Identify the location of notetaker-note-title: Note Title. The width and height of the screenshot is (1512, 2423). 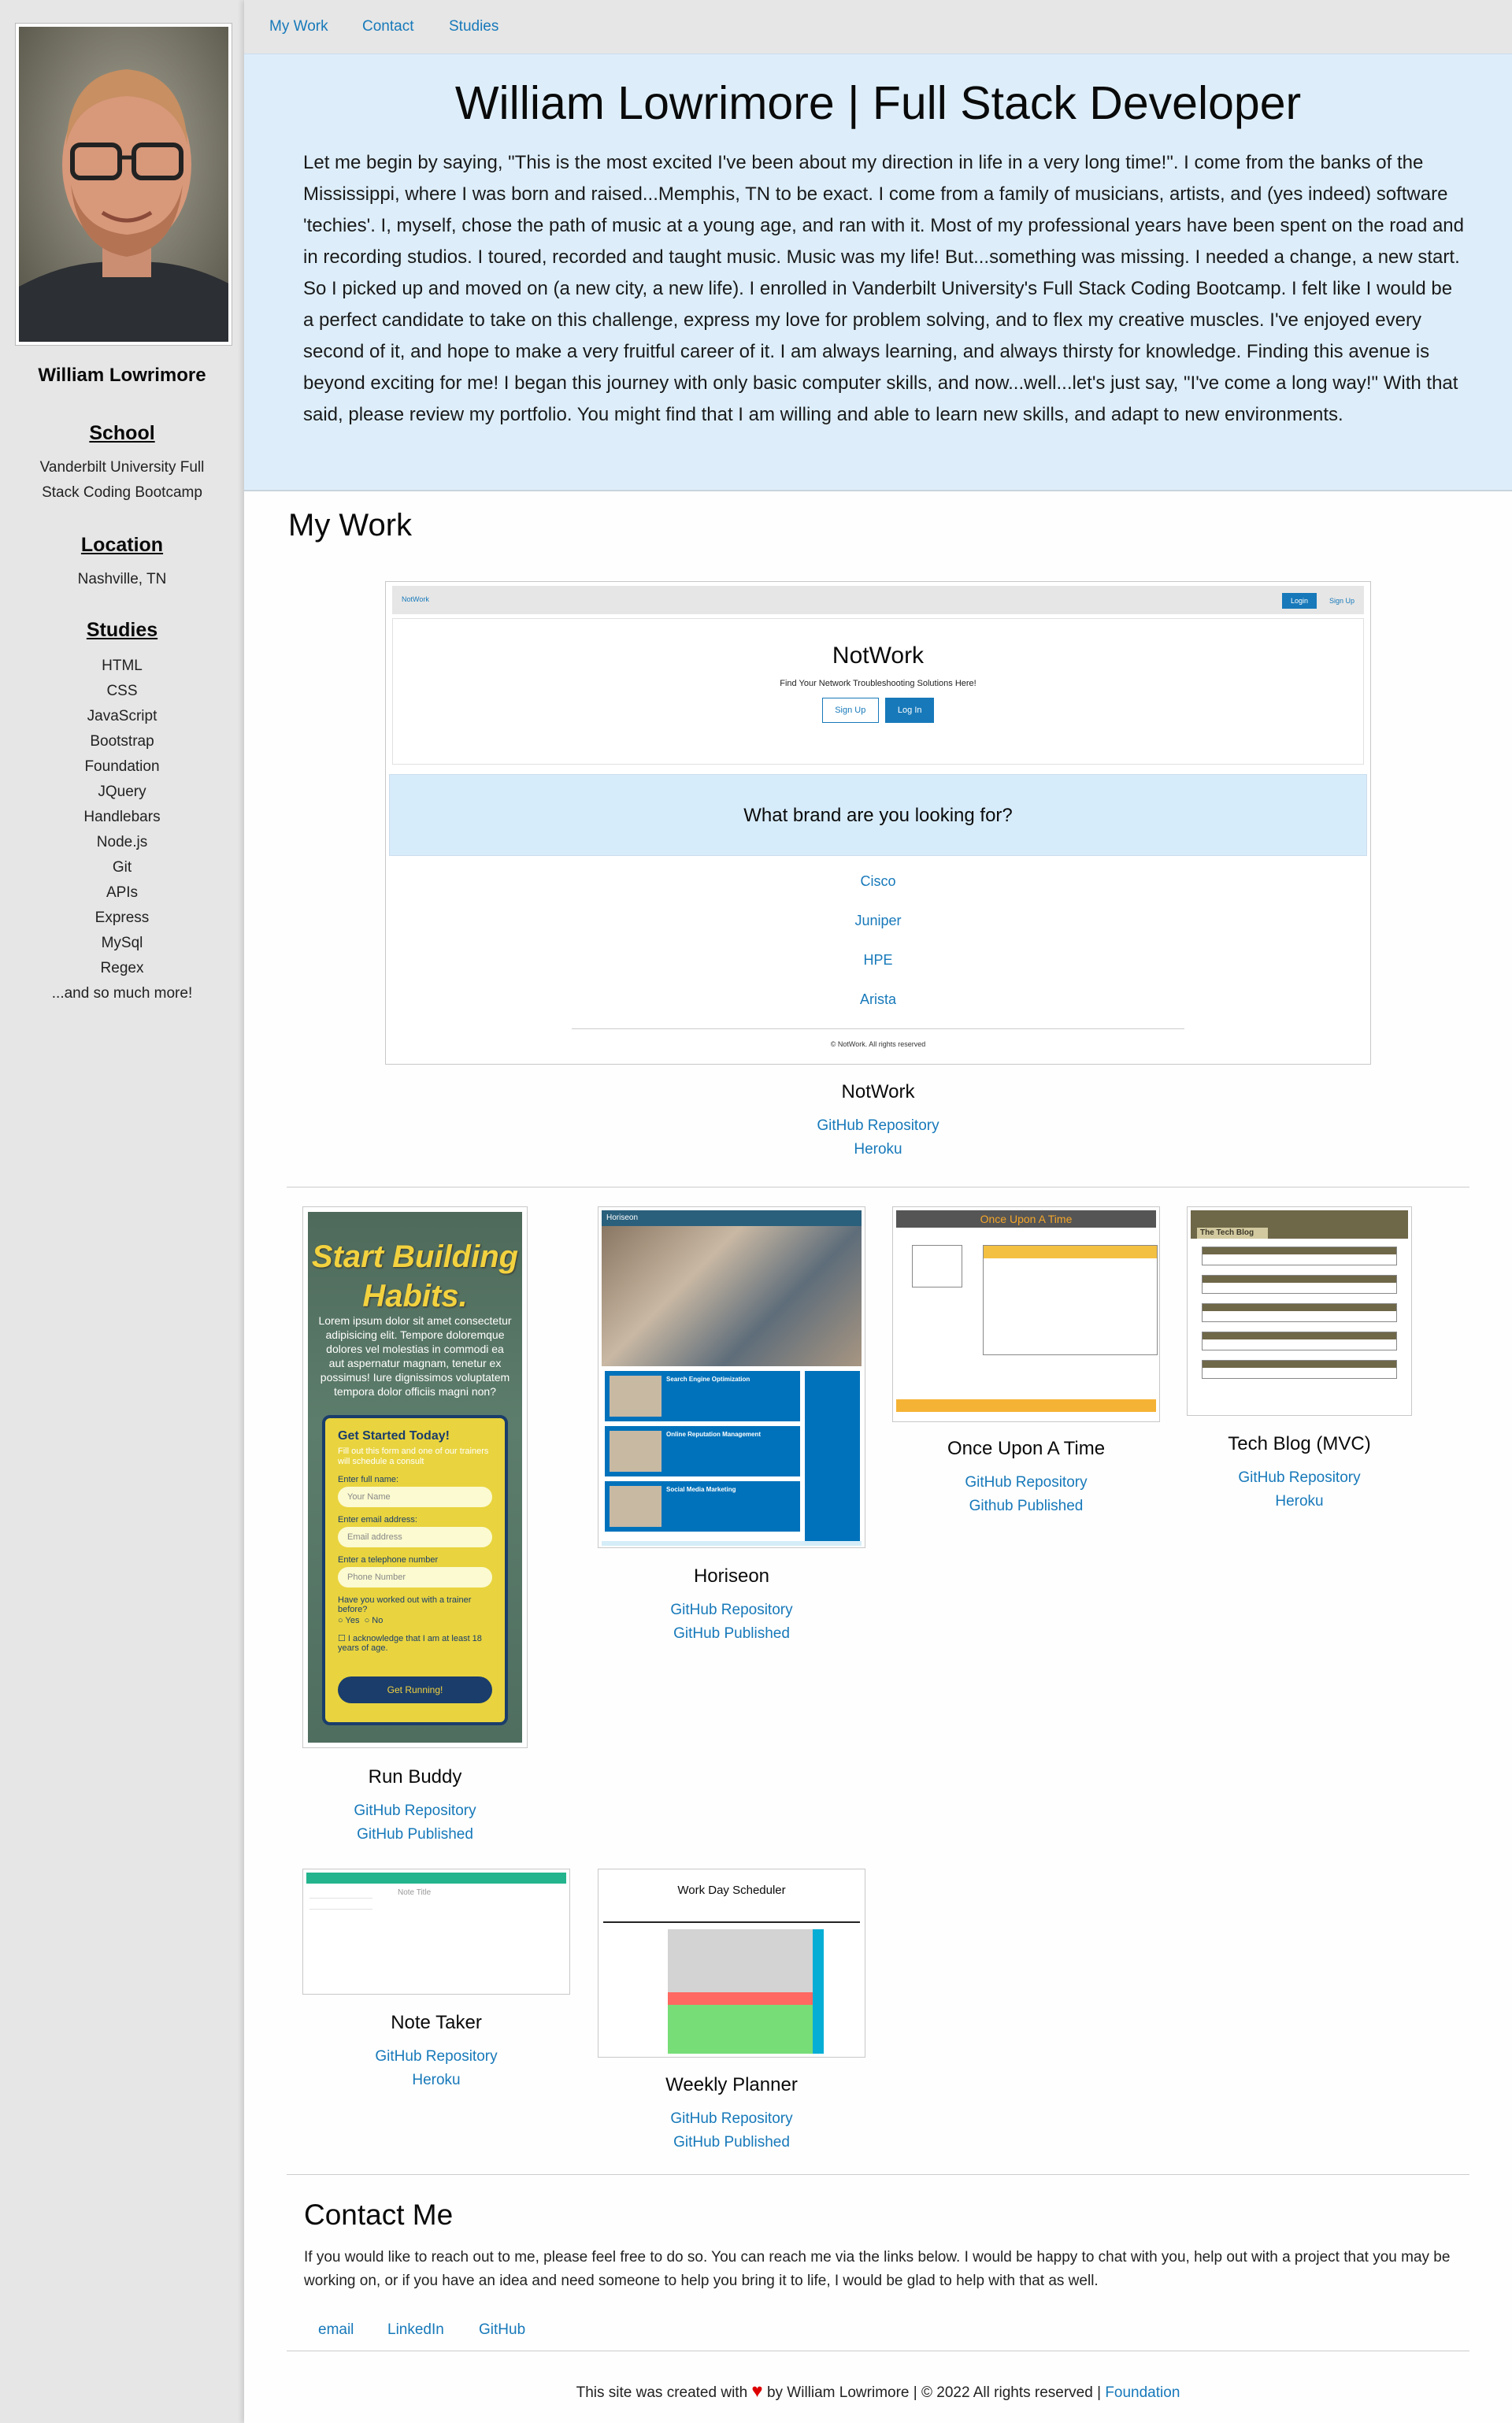
(415, 1892).